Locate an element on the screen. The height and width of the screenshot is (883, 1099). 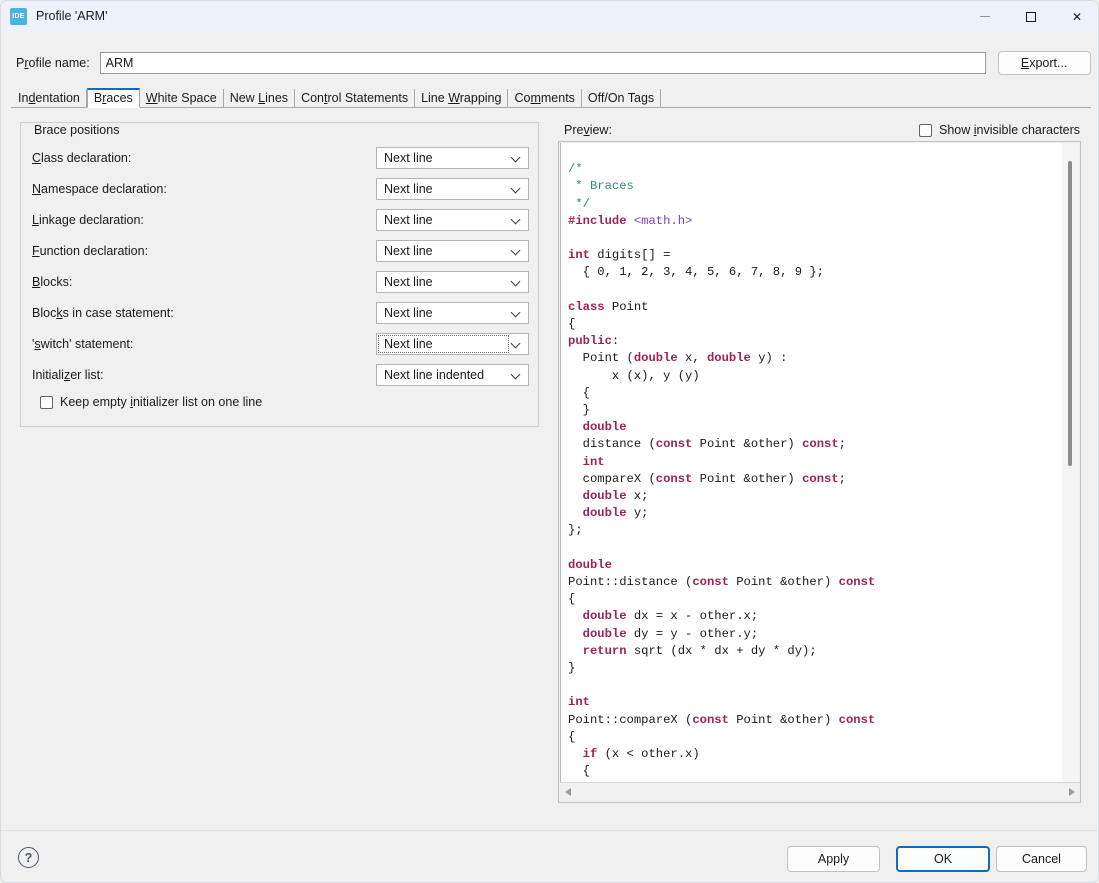
combo-switch-statement: Next line is located at coordinates (452, 344).